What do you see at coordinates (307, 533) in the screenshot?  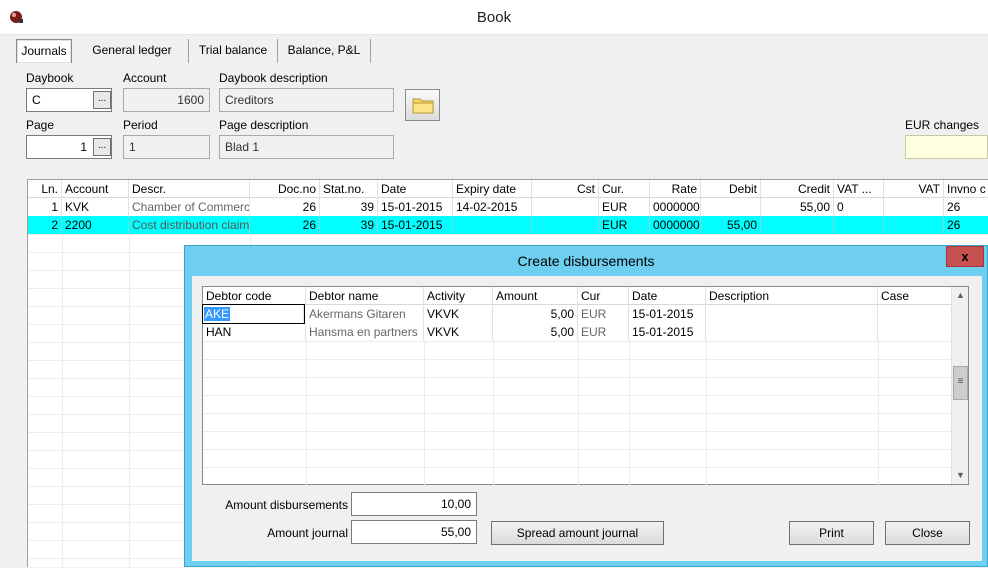 I see `amount-journal-label: Amount journal` at bounding box center [307, 533].